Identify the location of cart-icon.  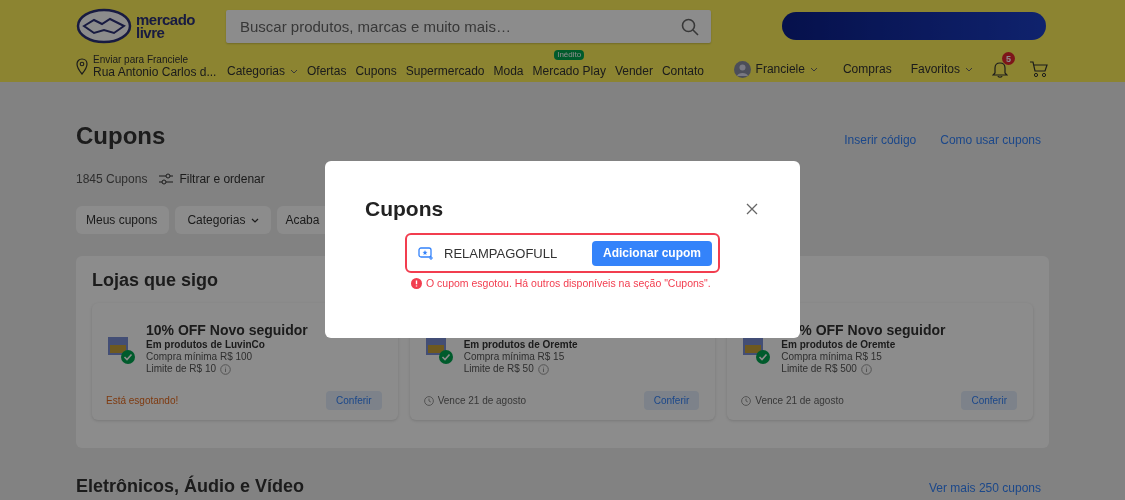
(1039, 69).